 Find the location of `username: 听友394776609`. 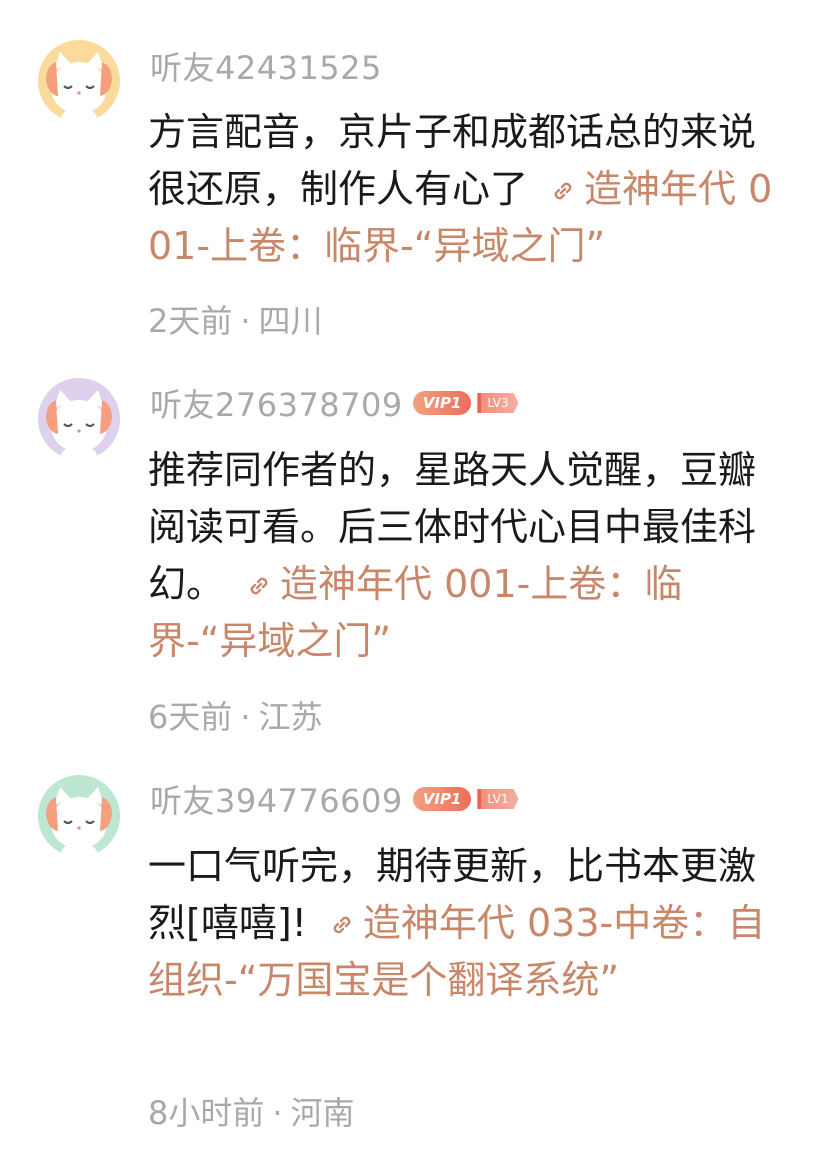

username: 听友394776609 is located at coordinates (276, 799).